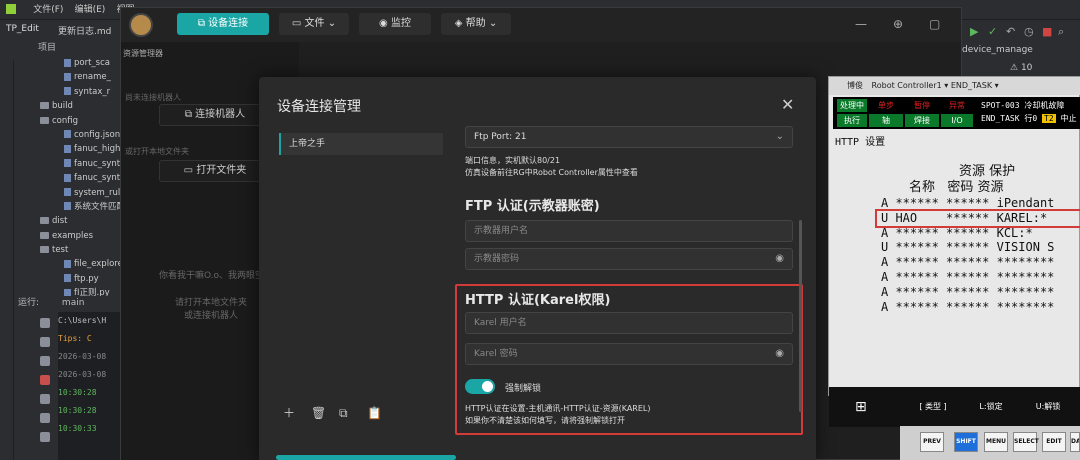 This screenshot has height=460, width=1080. What do you see at coordinates (1054, 442) in the screenshot?
I see `key-edit: EDIT` at bounding box center [1054, 442].